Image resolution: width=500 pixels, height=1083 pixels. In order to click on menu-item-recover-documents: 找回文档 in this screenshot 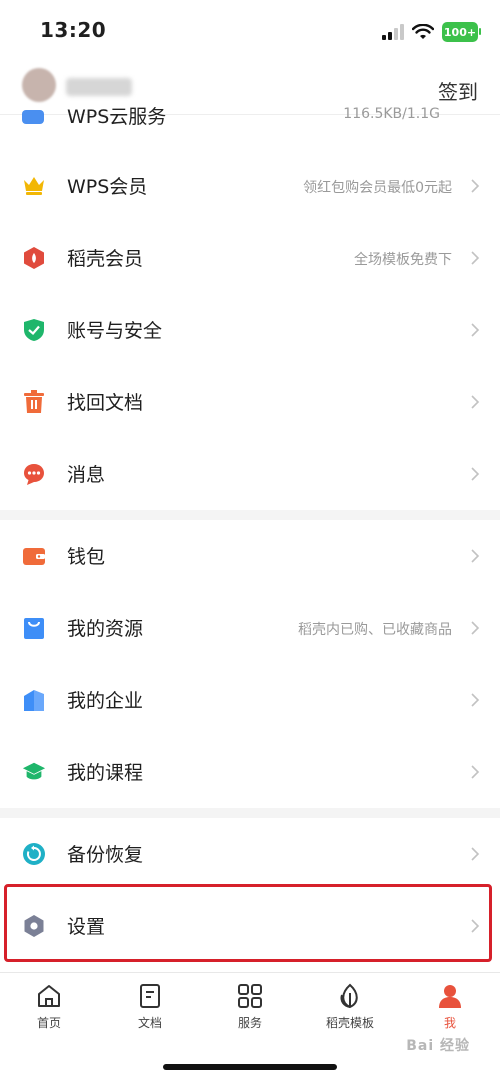, I will do `click(250, 402)`.